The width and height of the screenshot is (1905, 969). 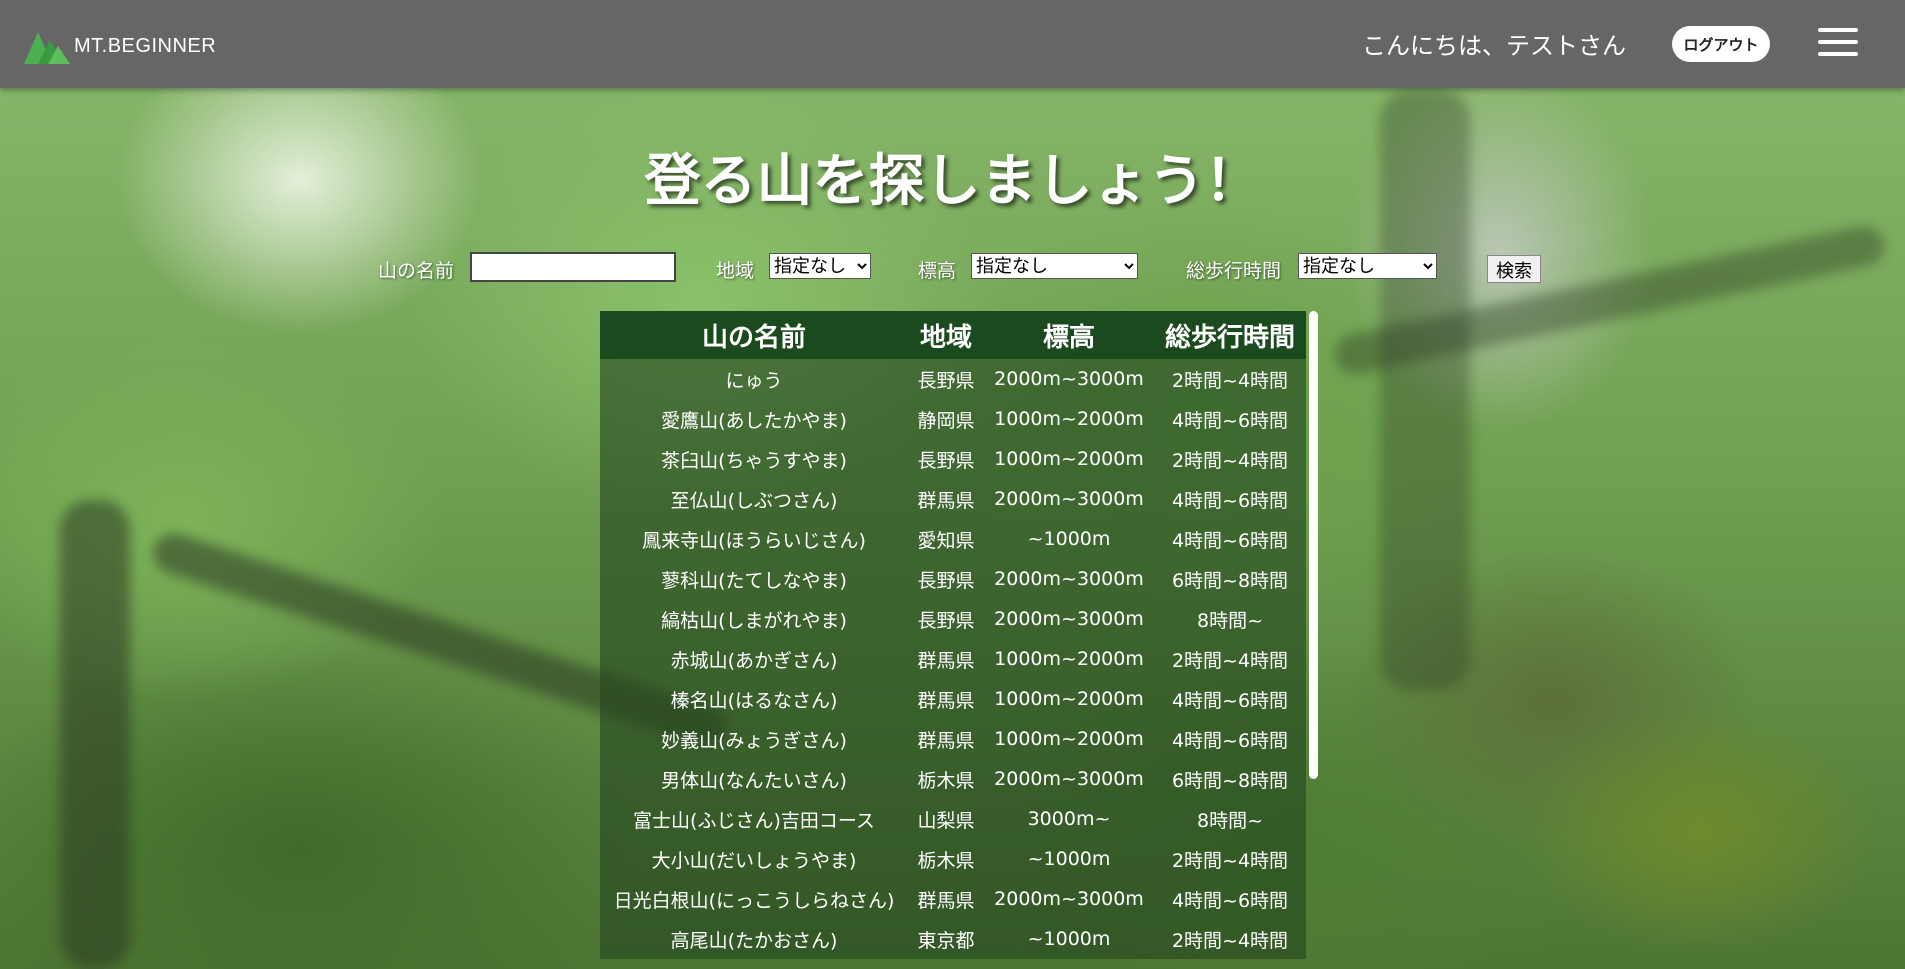 I want to click on cell-name: 高尾山(たかおさん), so click(x=754, y=940).